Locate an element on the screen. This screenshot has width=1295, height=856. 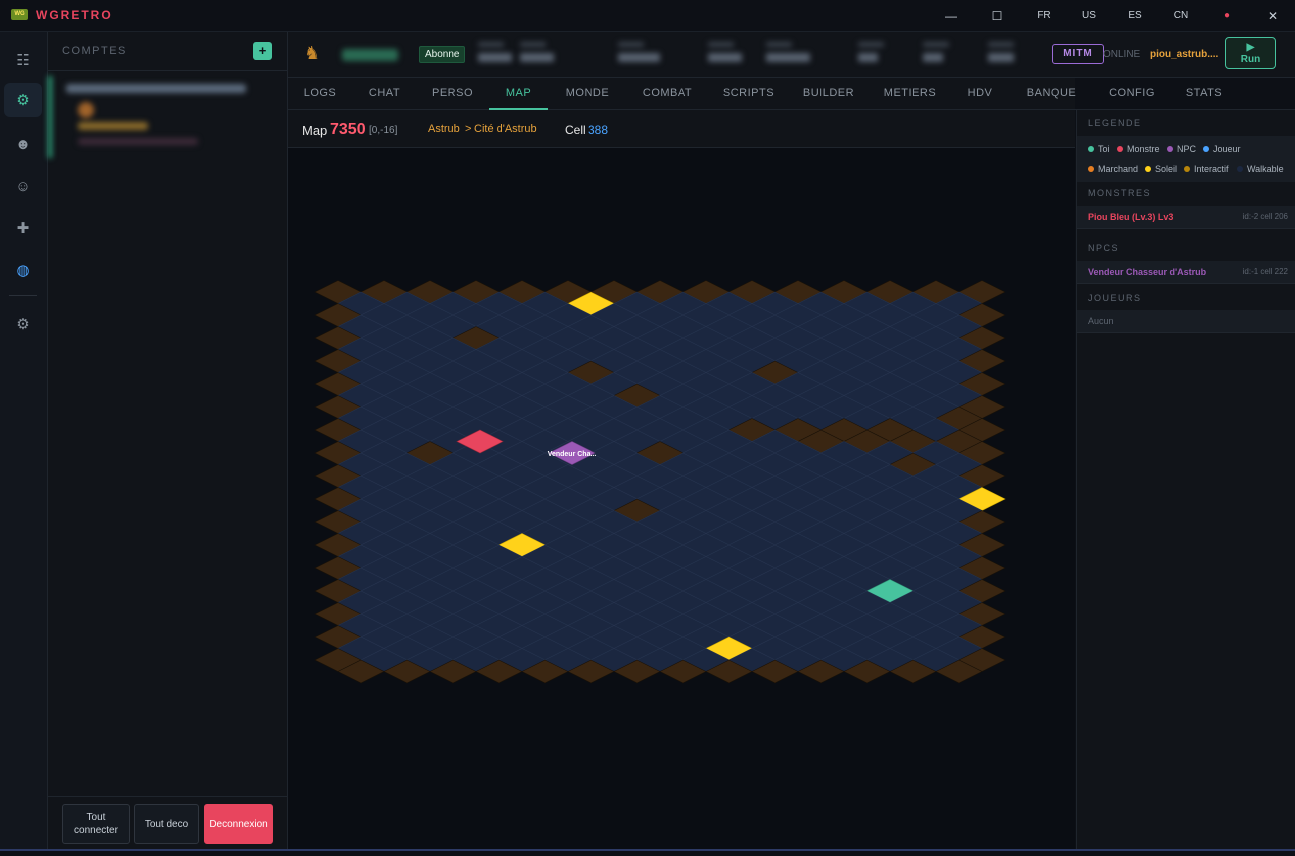
maximize-button: ☐ is located at coordinates (997, 16).